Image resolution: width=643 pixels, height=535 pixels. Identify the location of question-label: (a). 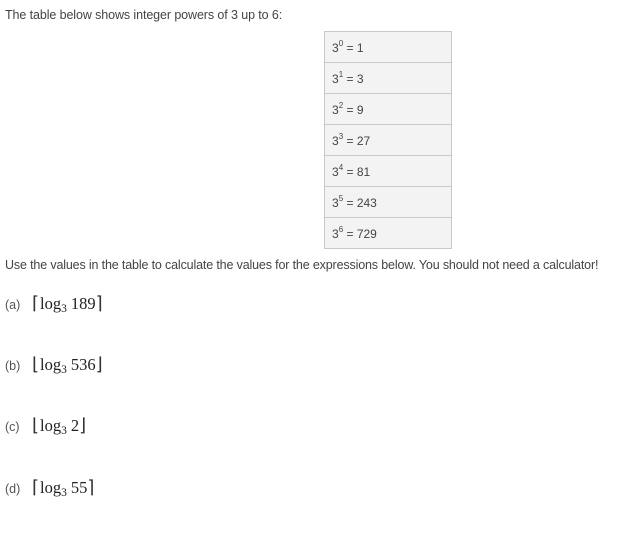
(13, 305).